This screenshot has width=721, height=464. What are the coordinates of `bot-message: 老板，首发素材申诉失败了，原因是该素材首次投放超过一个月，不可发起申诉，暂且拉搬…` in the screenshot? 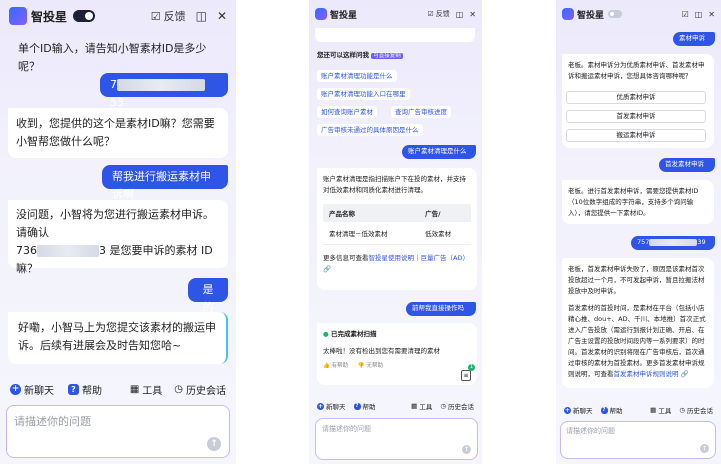 It's located at (638, 323).